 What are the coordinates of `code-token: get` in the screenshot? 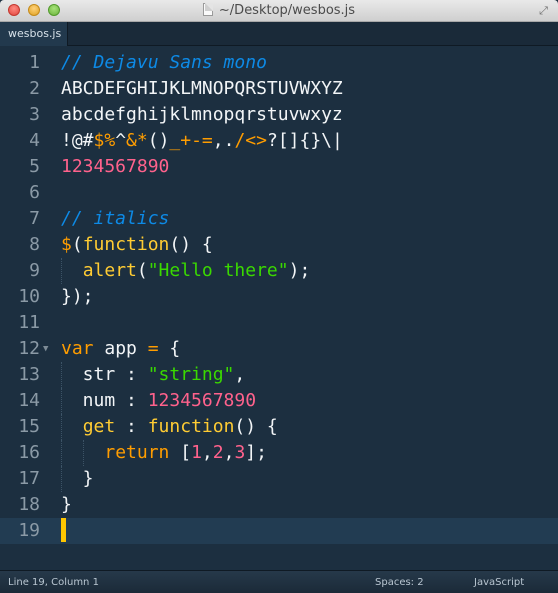 It's located at (99, 426).